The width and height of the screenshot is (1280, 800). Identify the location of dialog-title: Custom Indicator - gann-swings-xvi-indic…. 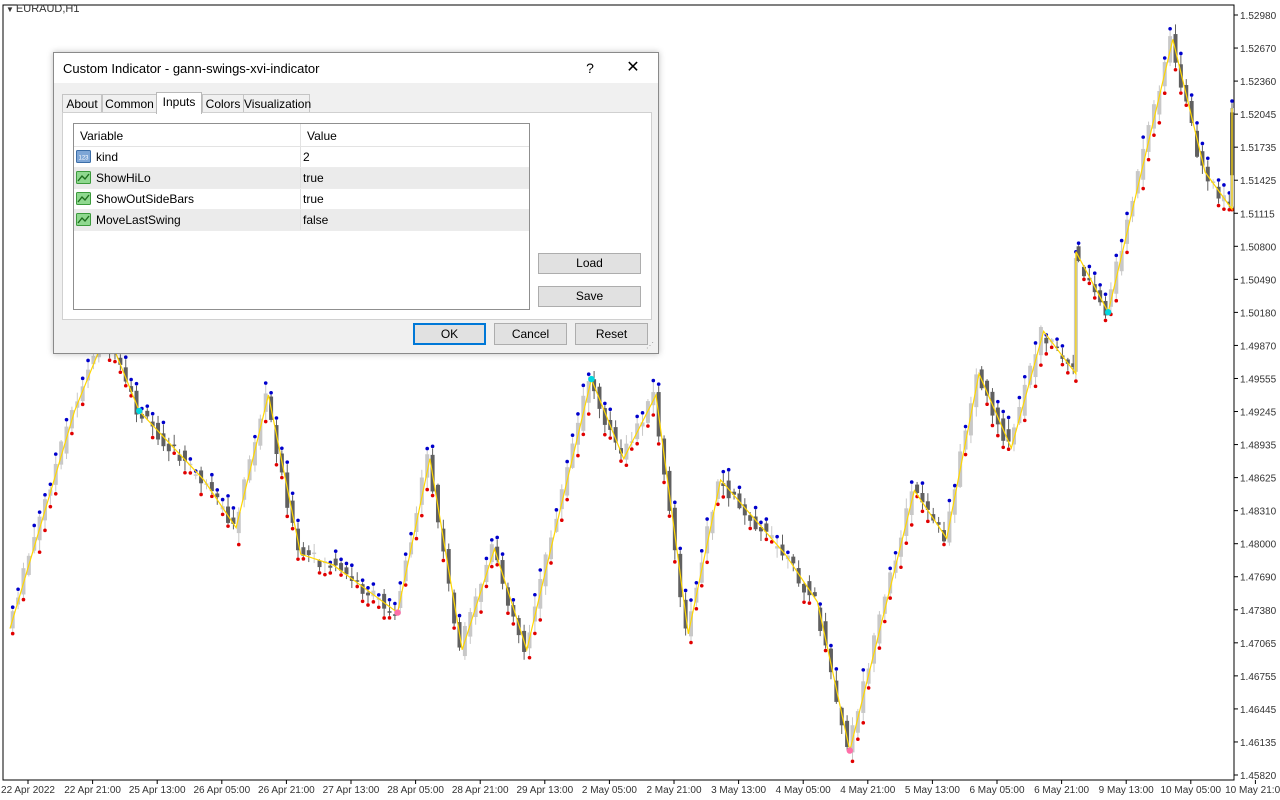
(191, 68).